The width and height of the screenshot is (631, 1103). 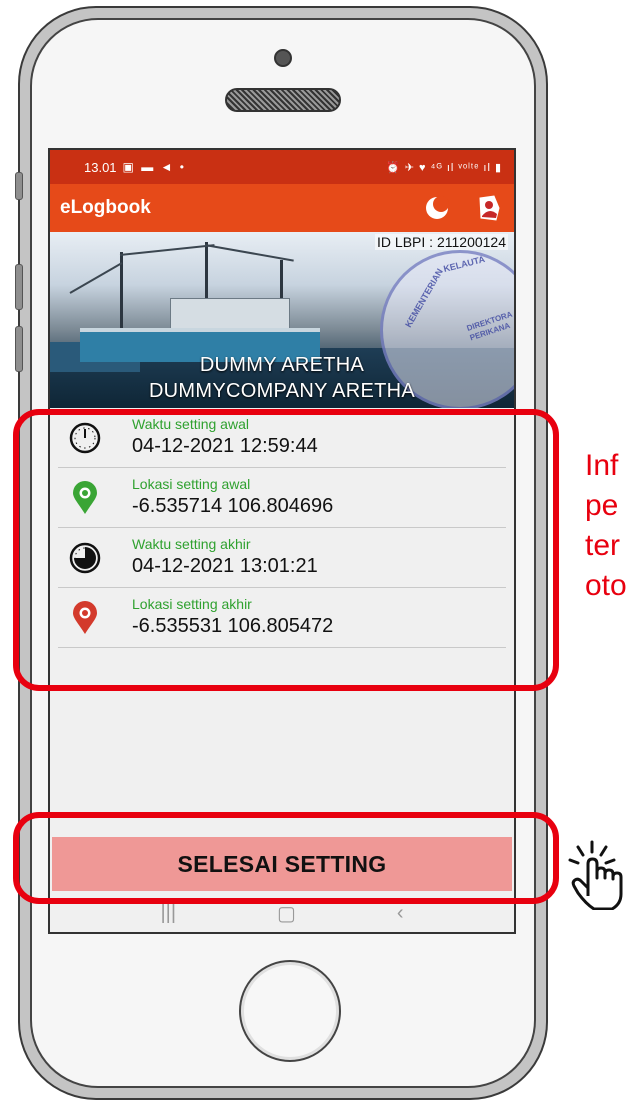 What do you see at coordinates (19, 349) in the screenshot?
I see `volume-down-button` at bounding box center [19, 349].